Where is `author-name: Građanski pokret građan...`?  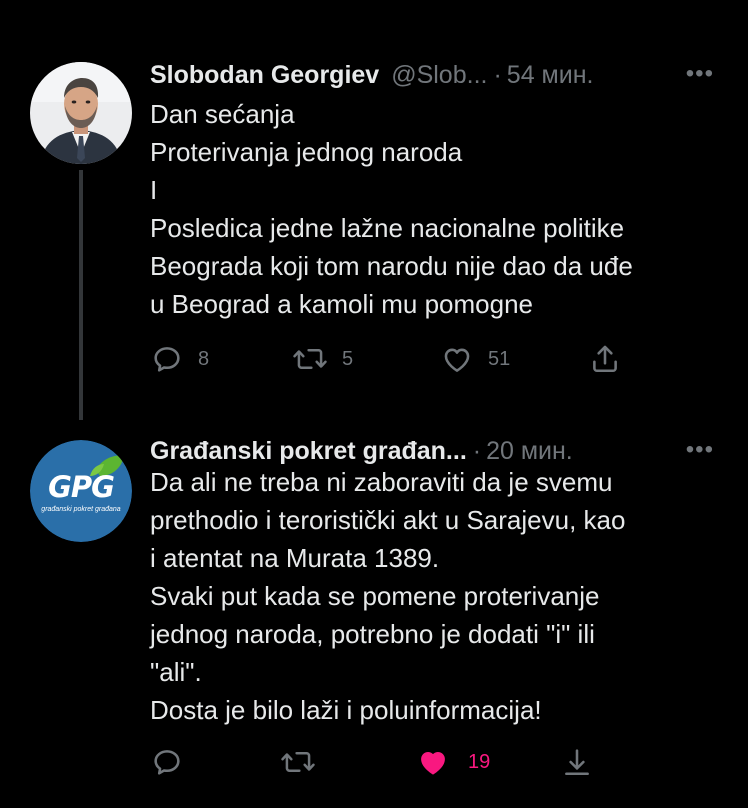 author-name: Građanski pokret građan... is located at coordinates (308, 451).